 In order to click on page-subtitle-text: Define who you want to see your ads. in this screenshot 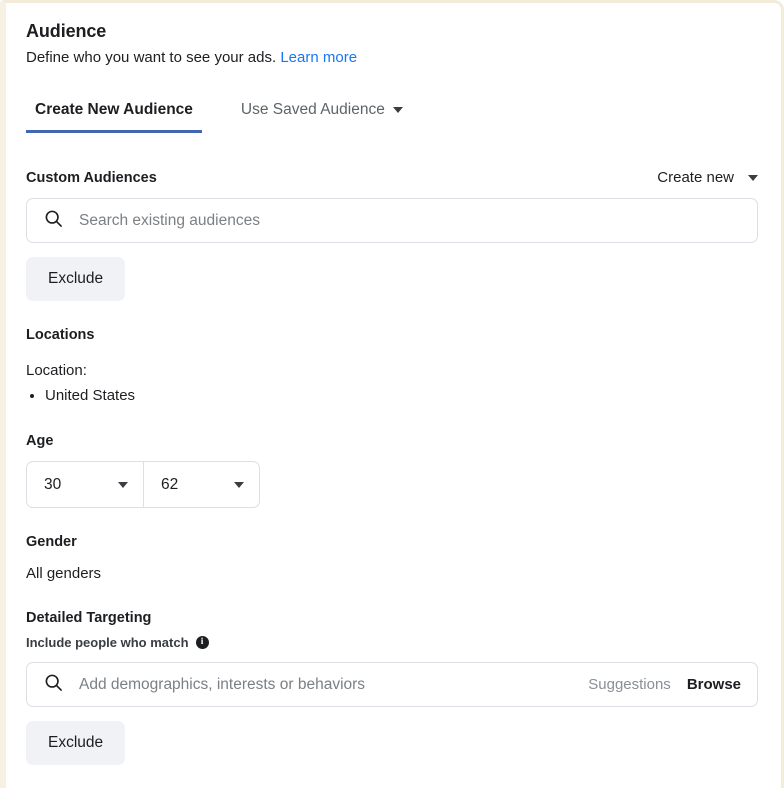, I will do `click(151, 57)`.